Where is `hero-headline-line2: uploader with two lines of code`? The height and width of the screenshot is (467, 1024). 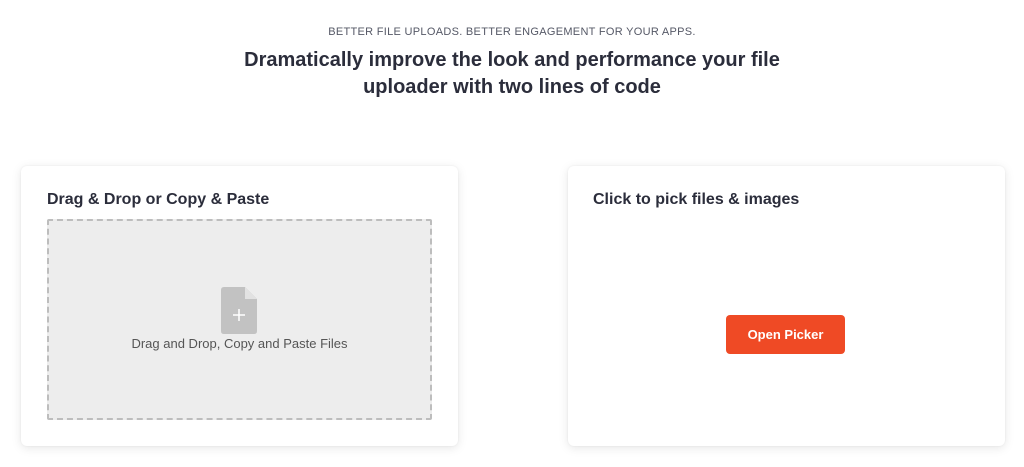 hero-headline-line2: uploader with two lines of code is located at coordinates (512, 87).